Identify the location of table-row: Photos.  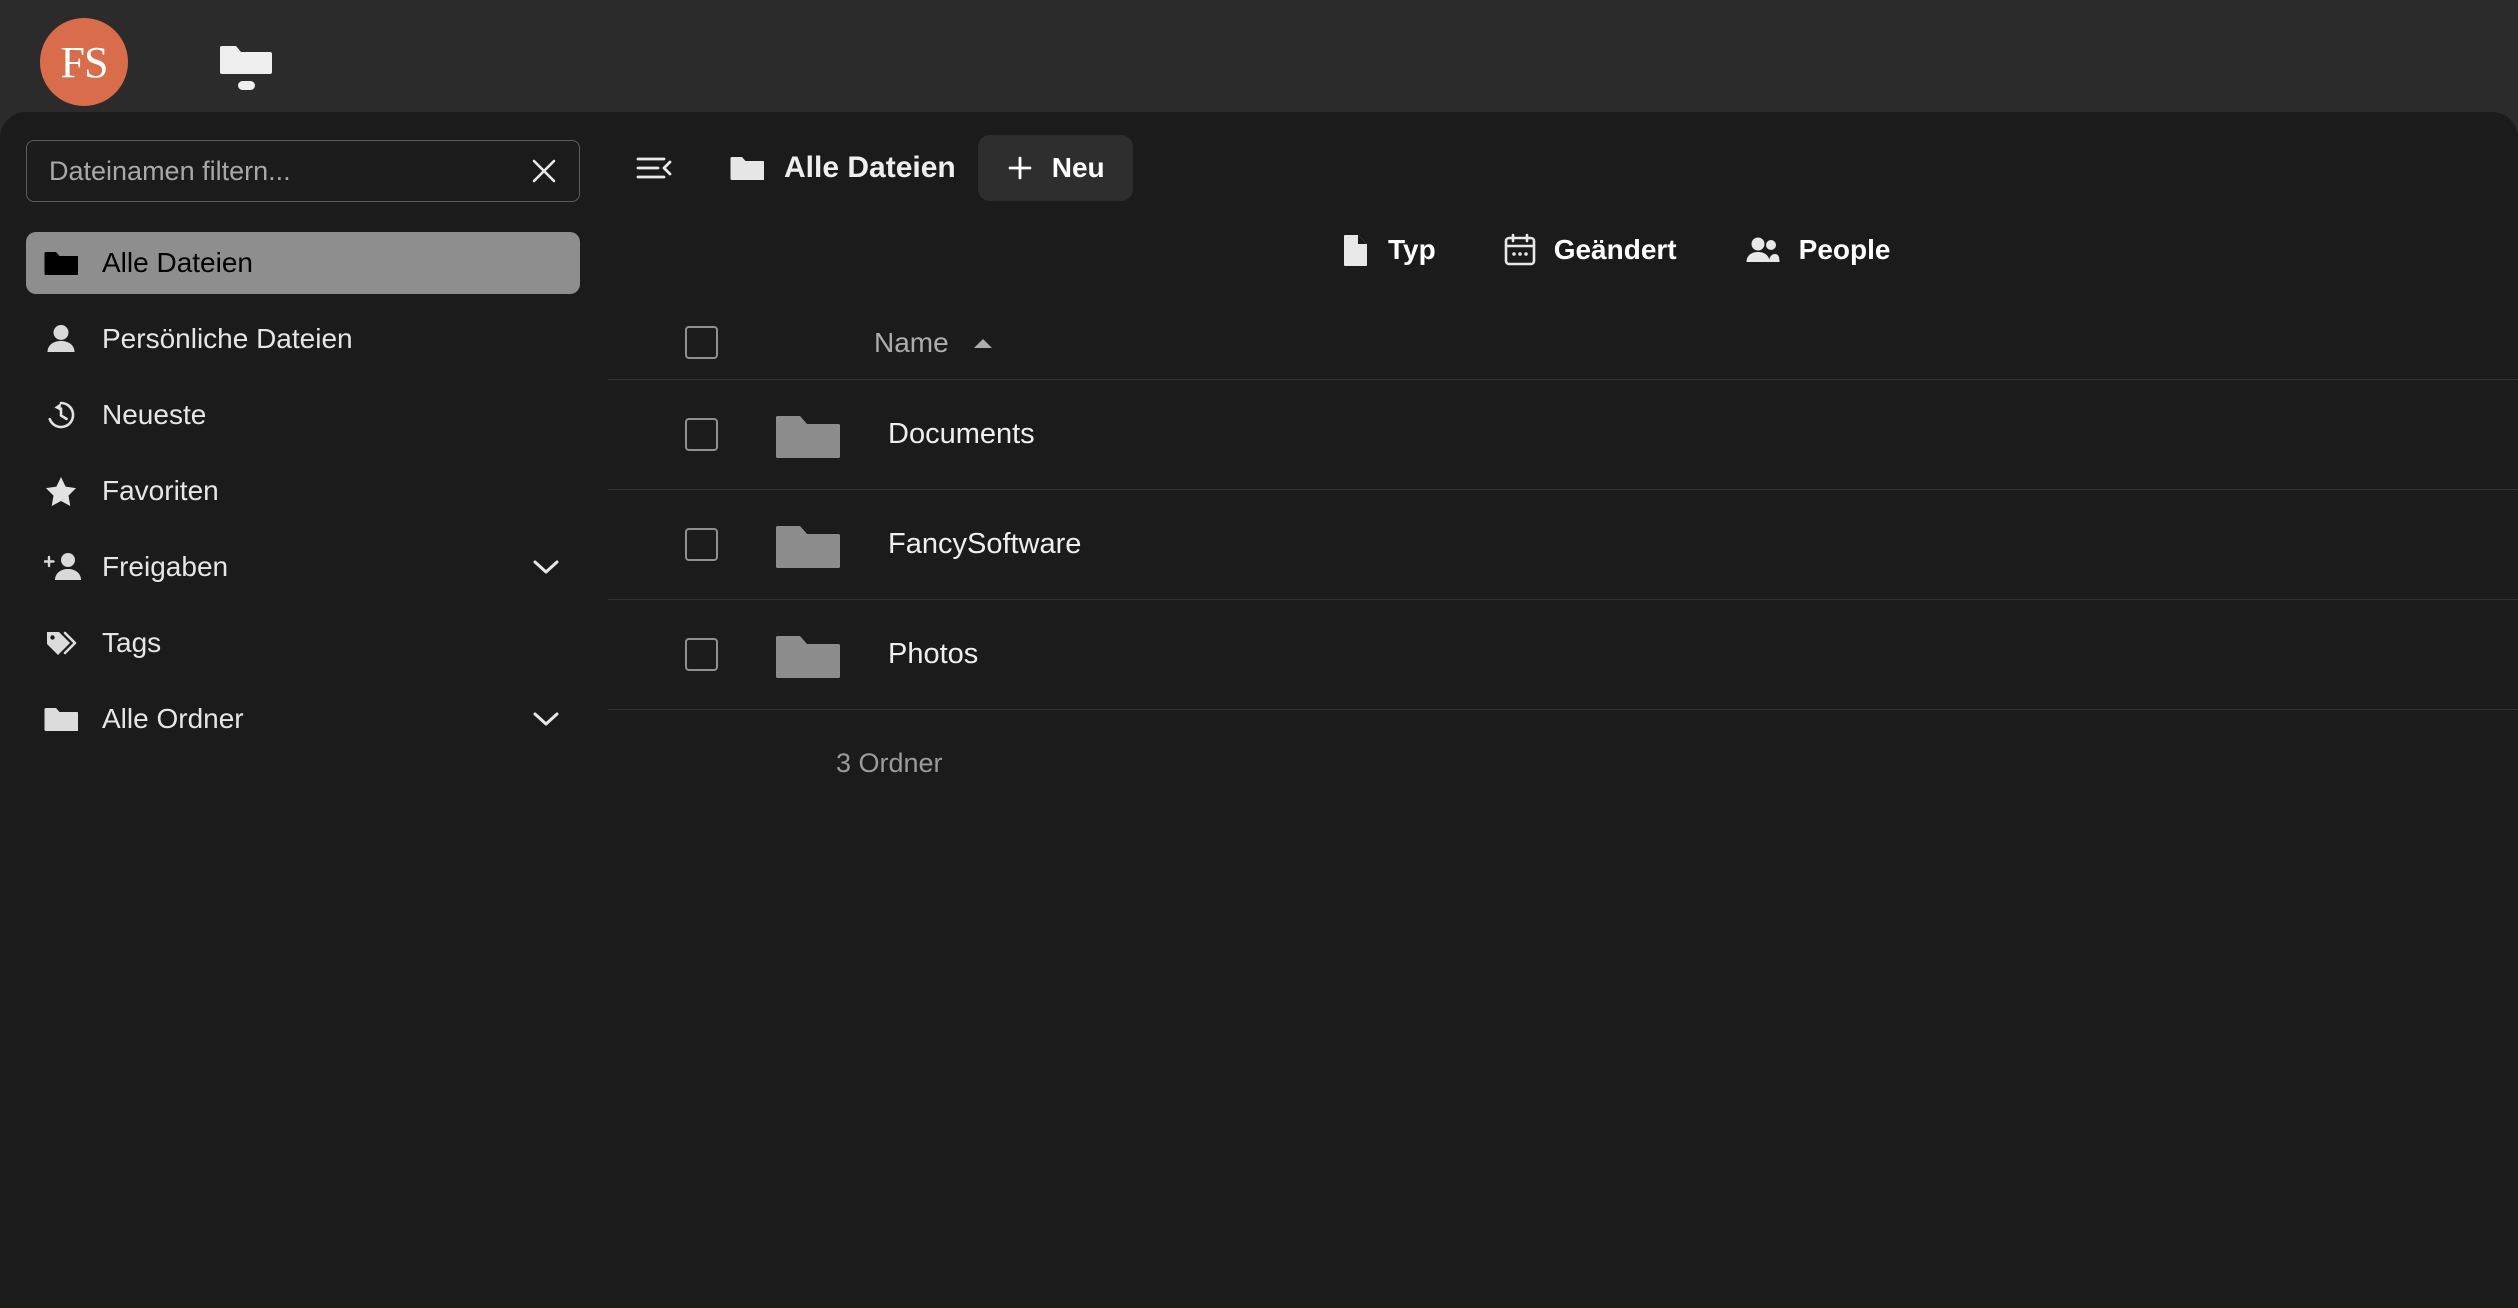
(1563, 655).